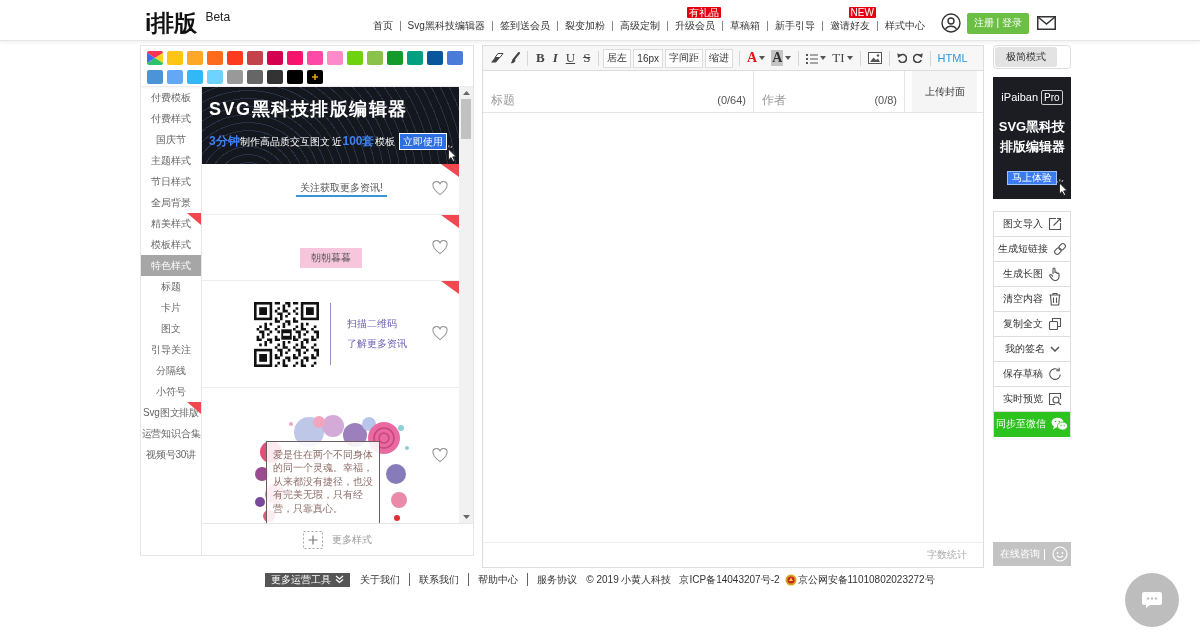 Image resolution: width=1200 pixels, height=639 pixels. I want to click on more-tools-button: 更多运营工具, so click(308, 579).